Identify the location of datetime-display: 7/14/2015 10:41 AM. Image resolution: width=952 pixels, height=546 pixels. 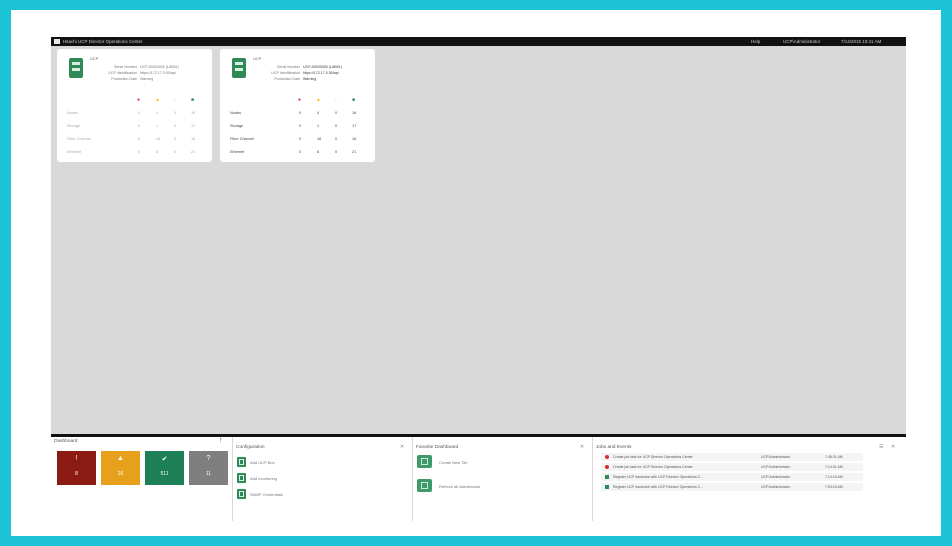
(861, 41).